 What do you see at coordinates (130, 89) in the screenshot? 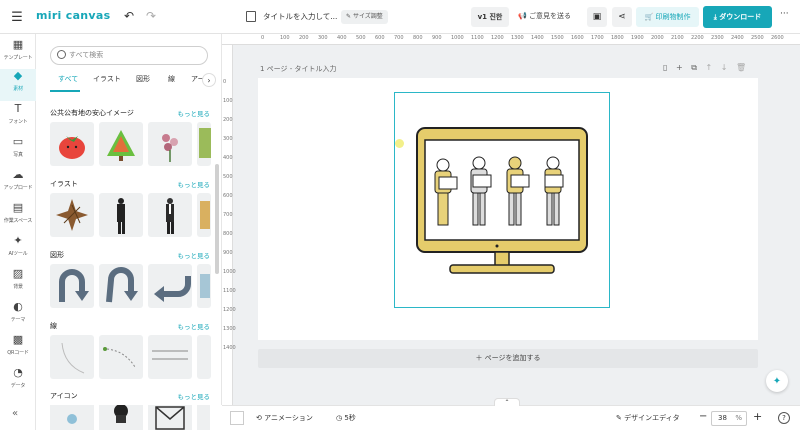
I see `thumb-row-partial` at bounding box center [130, 89].